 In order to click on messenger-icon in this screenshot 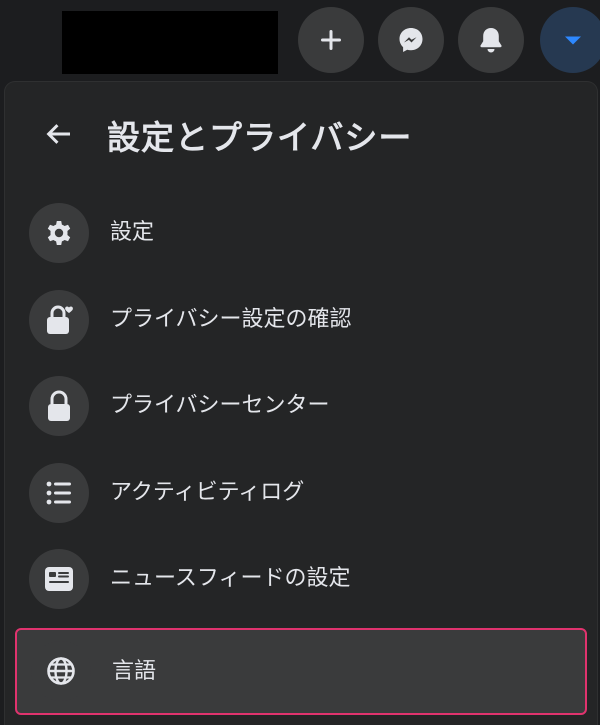, I will do `click(411, 40)`.